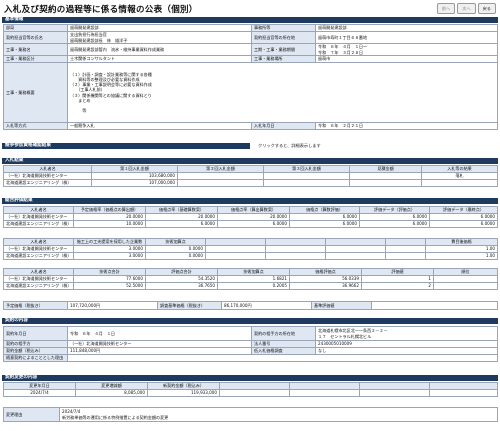 This screenshot has height=431, width=500. I want to click on column-header: 価格点率（算出算数案）, so click(253, 210).